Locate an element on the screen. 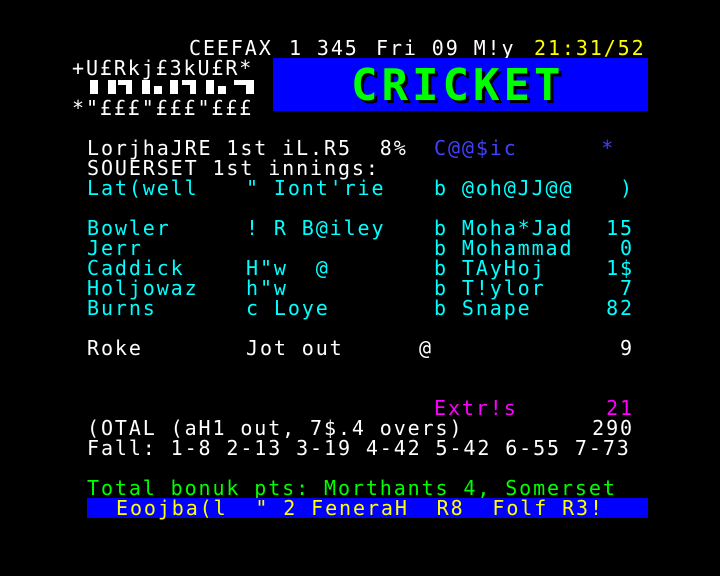  match-heading: LorjhaJRE 1st iL.R5 8% is located at coordinates (247, 148).